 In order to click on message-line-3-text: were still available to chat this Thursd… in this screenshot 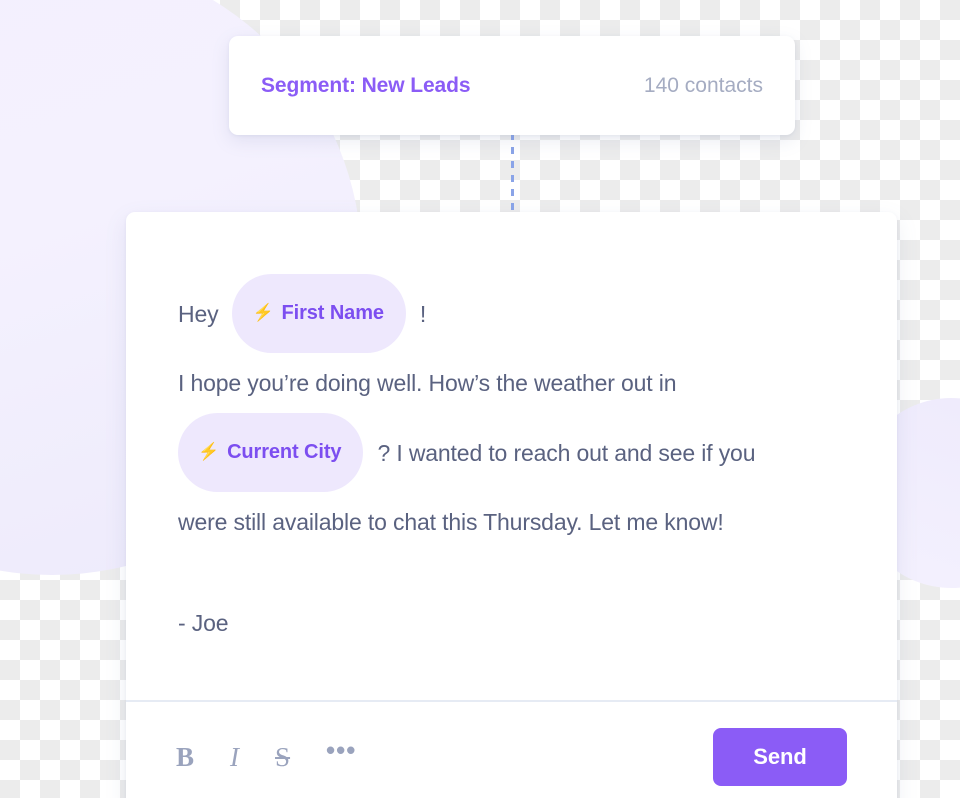, I will do `click(451, 522)`.